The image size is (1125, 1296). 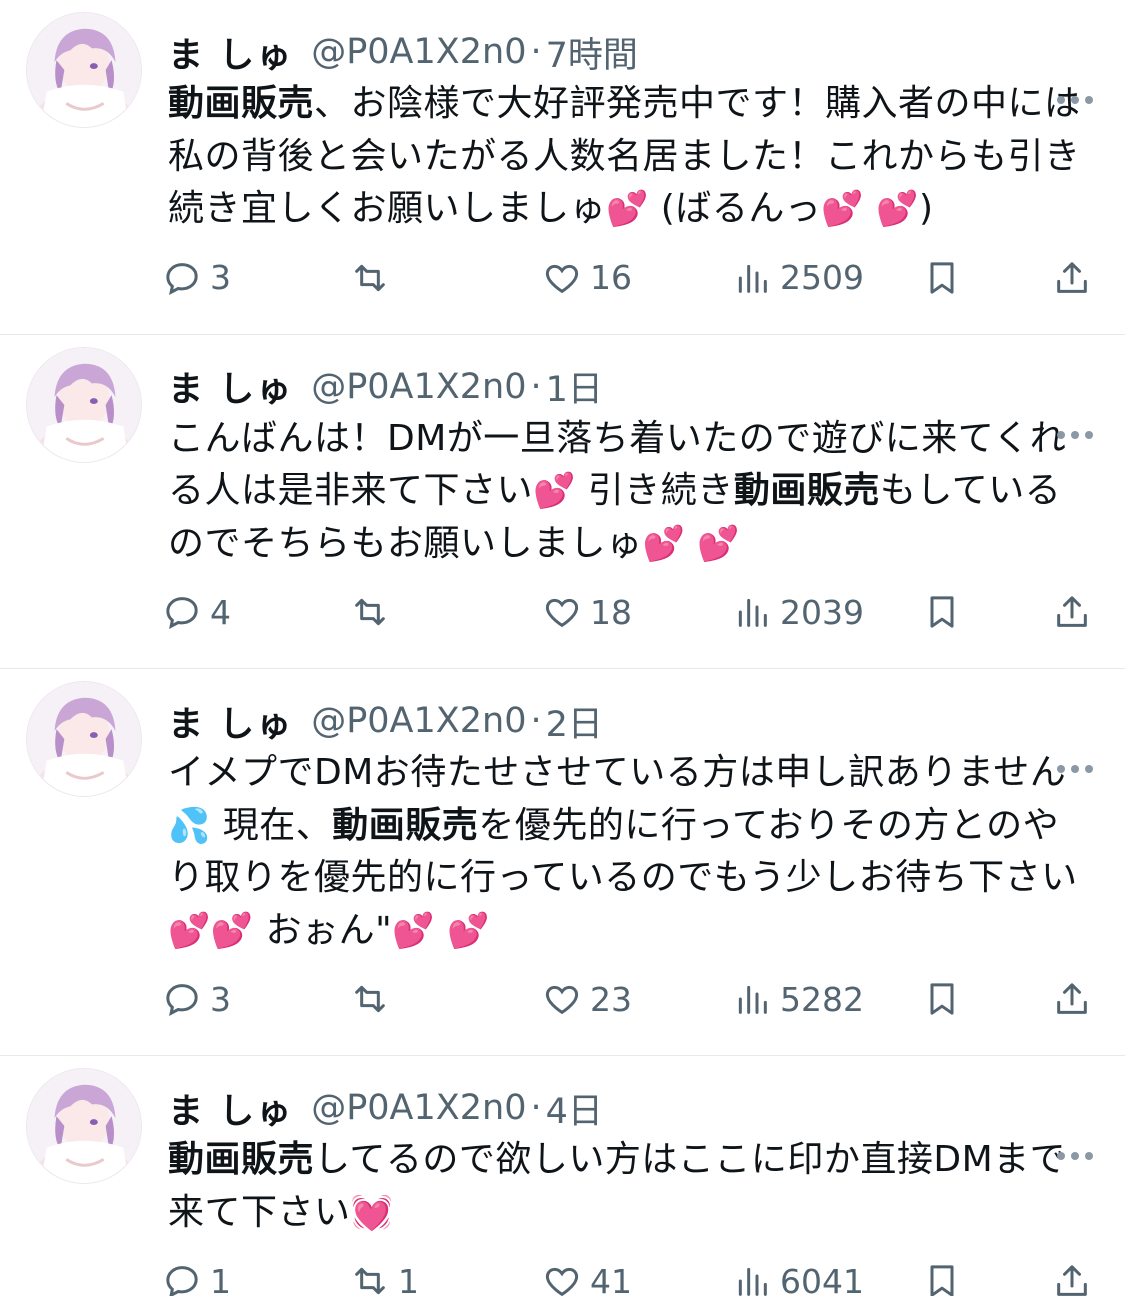 I want to click on views-button: 5282, so click(x=798, y=999).